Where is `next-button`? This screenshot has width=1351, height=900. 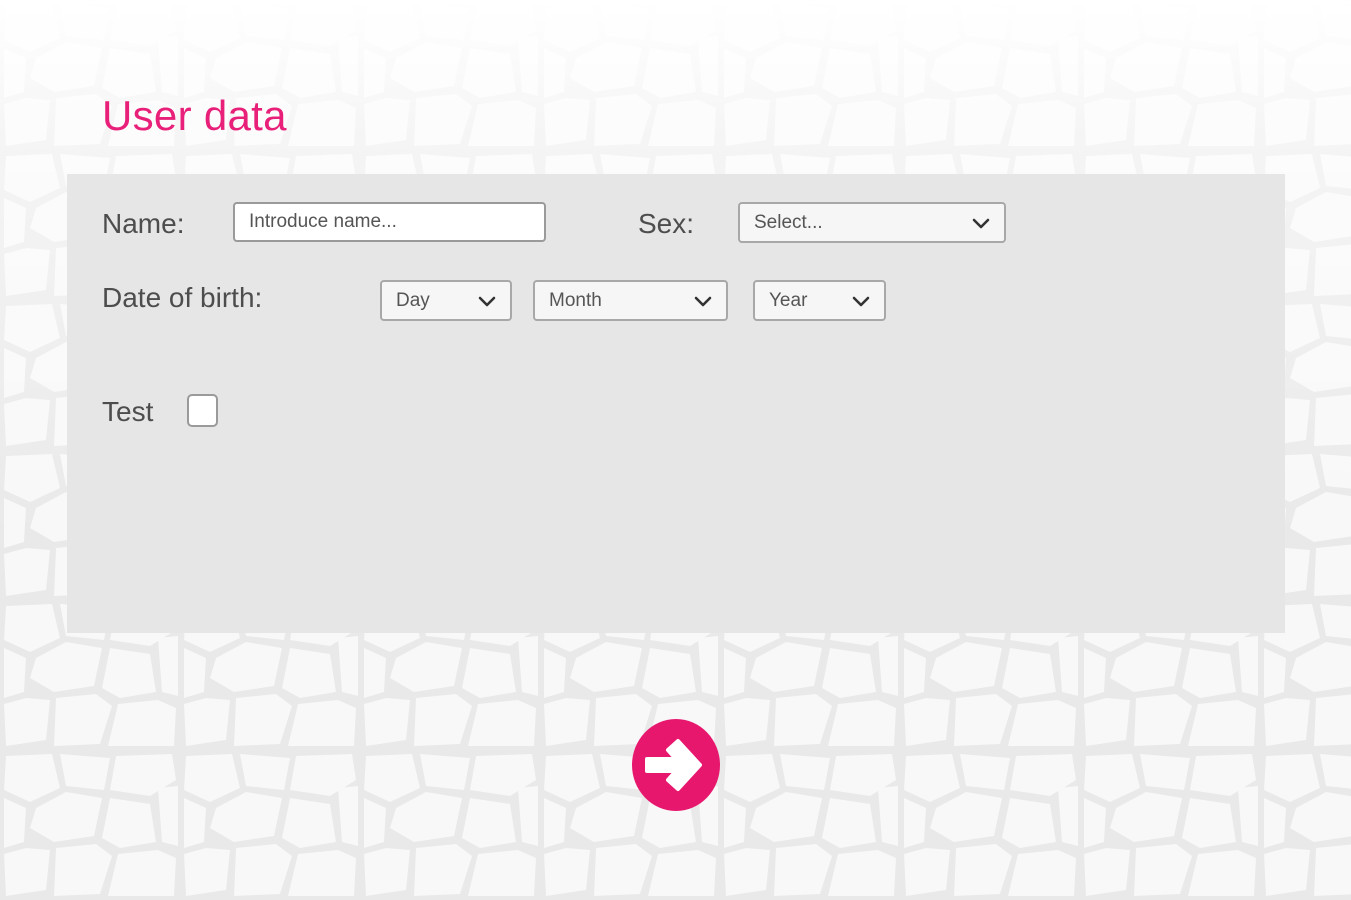
next-button is located at coordinates (676, 765).